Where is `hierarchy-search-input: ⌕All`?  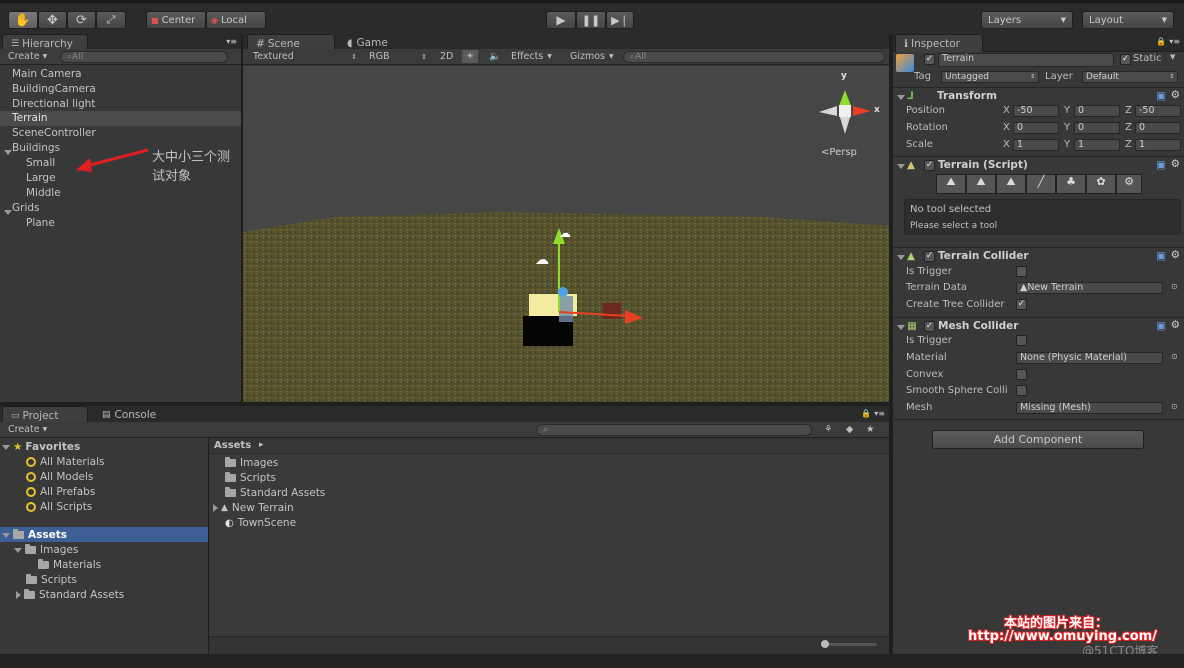
hierarchy-search-input: ⌕All is located at coordinates (144, 57).